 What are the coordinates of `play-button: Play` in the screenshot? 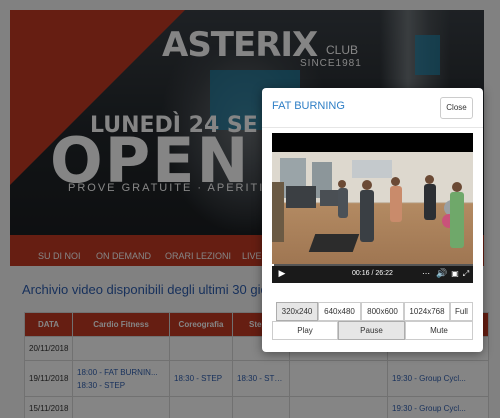 It's located at (305, 330).